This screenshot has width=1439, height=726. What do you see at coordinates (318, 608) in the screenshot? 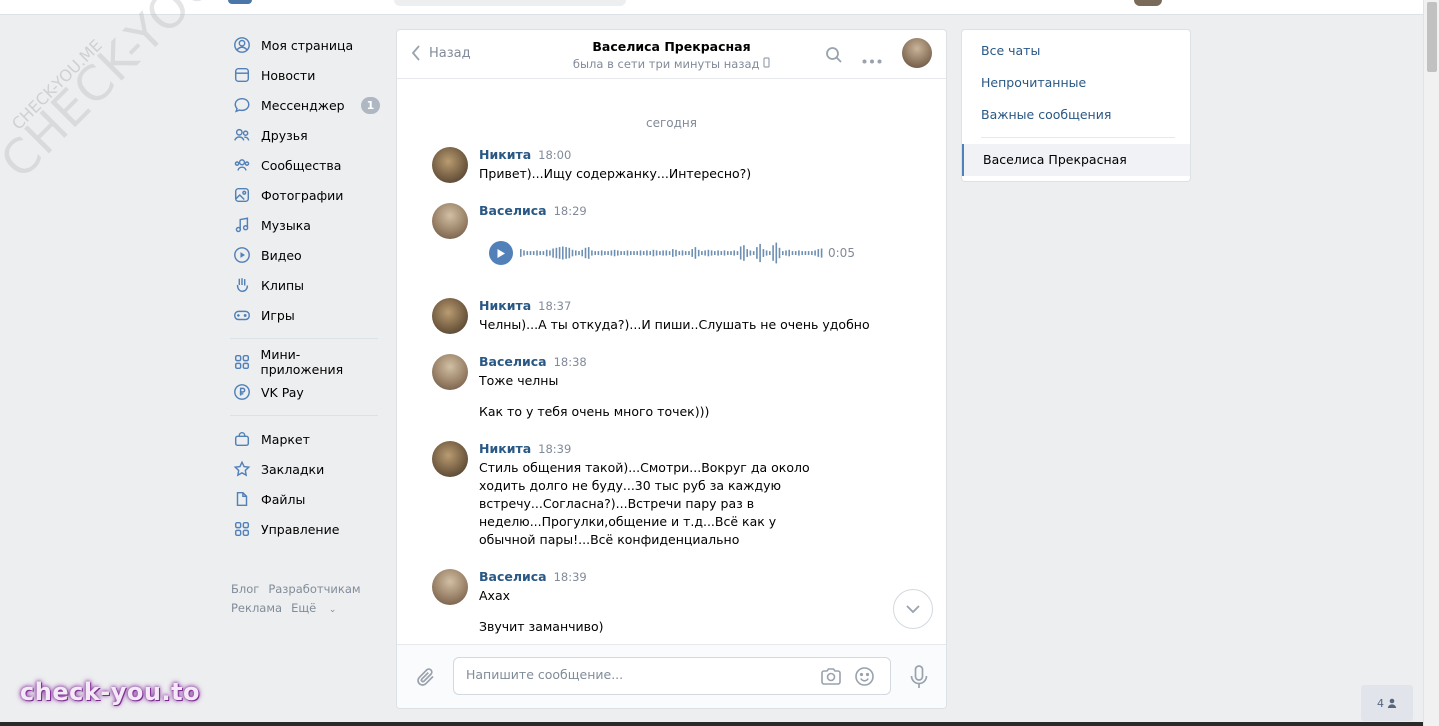
I see `footer-more-link: Ещё ⌄` at bounding box center [318, 608].